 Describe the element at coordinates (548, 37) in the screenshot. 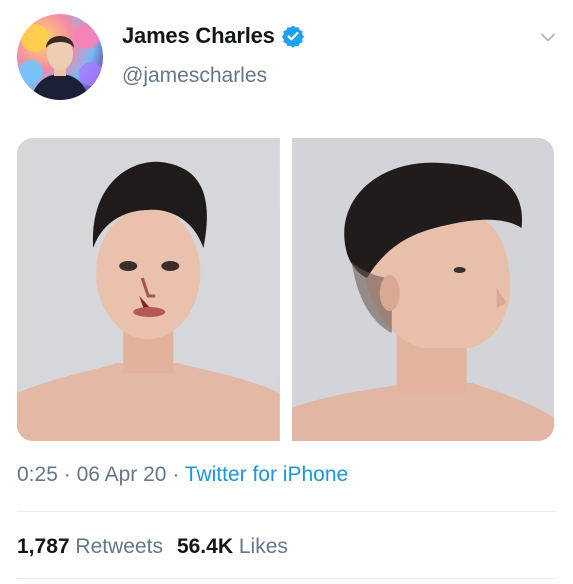

I see `chevron-down-icon` at that location.